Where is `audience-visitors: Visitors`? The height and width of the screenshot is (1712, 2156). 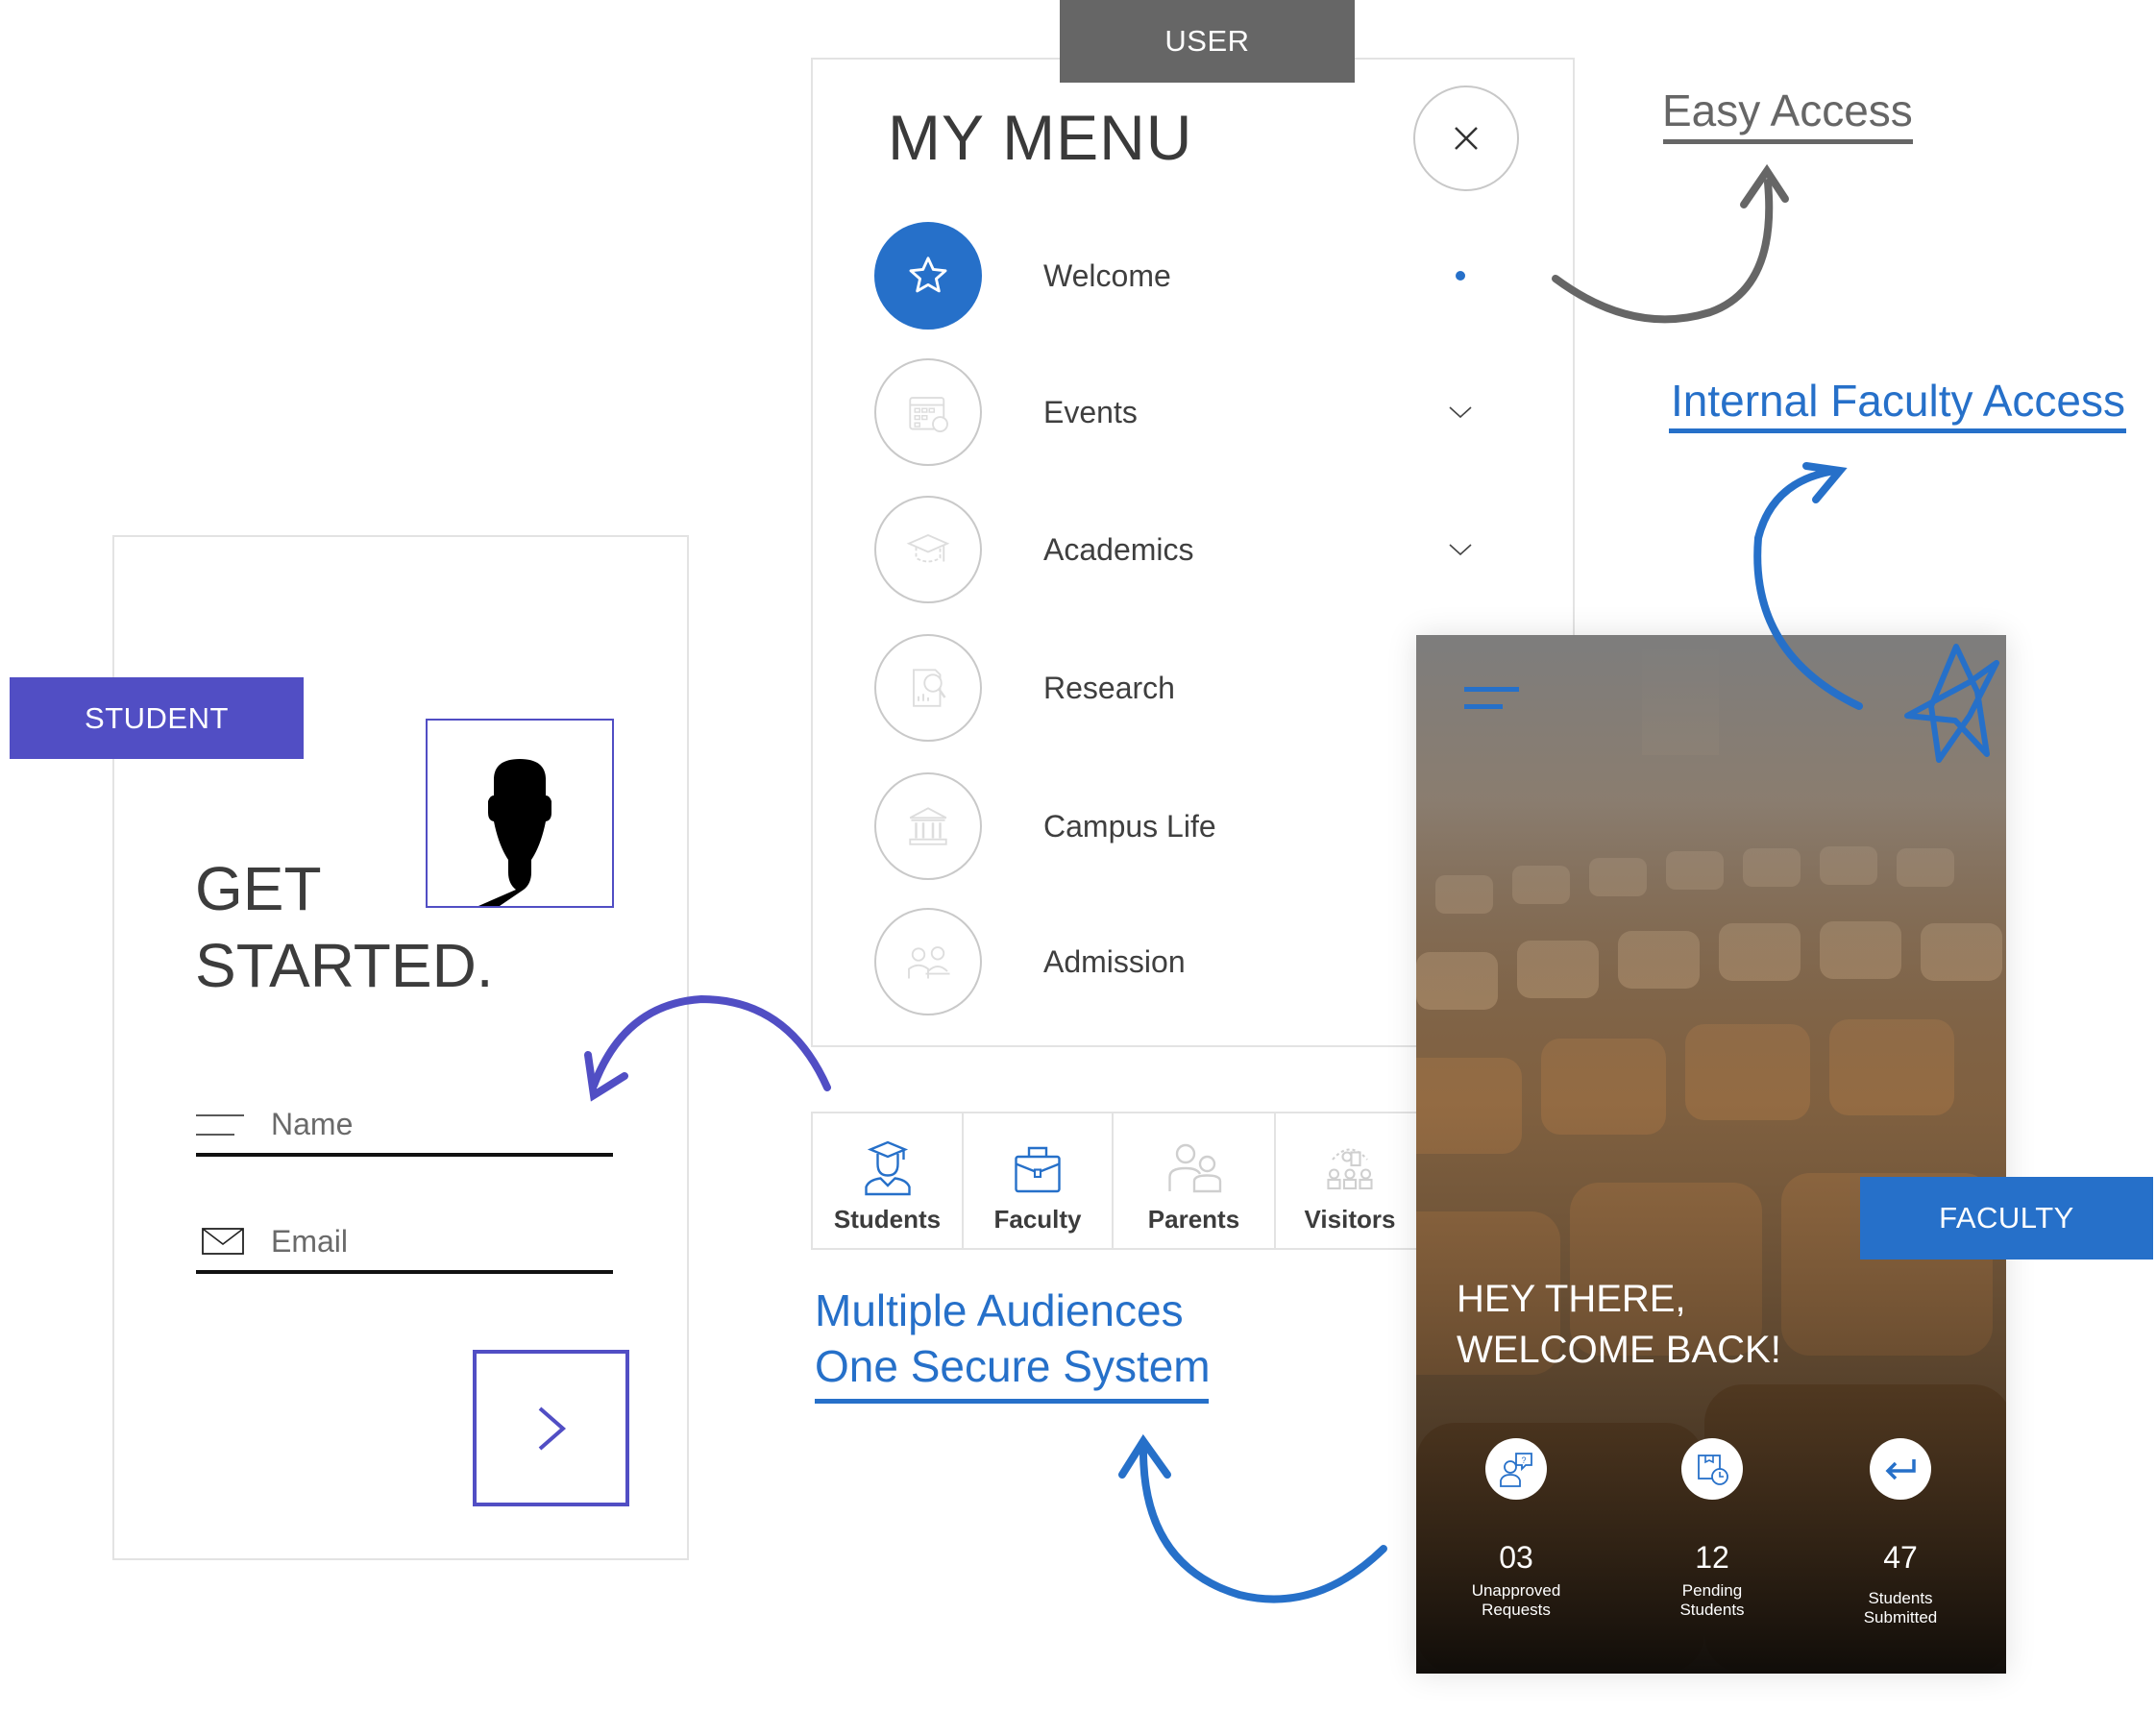
audience-visitors: Visitors is located at coordinates (1350, 1180).